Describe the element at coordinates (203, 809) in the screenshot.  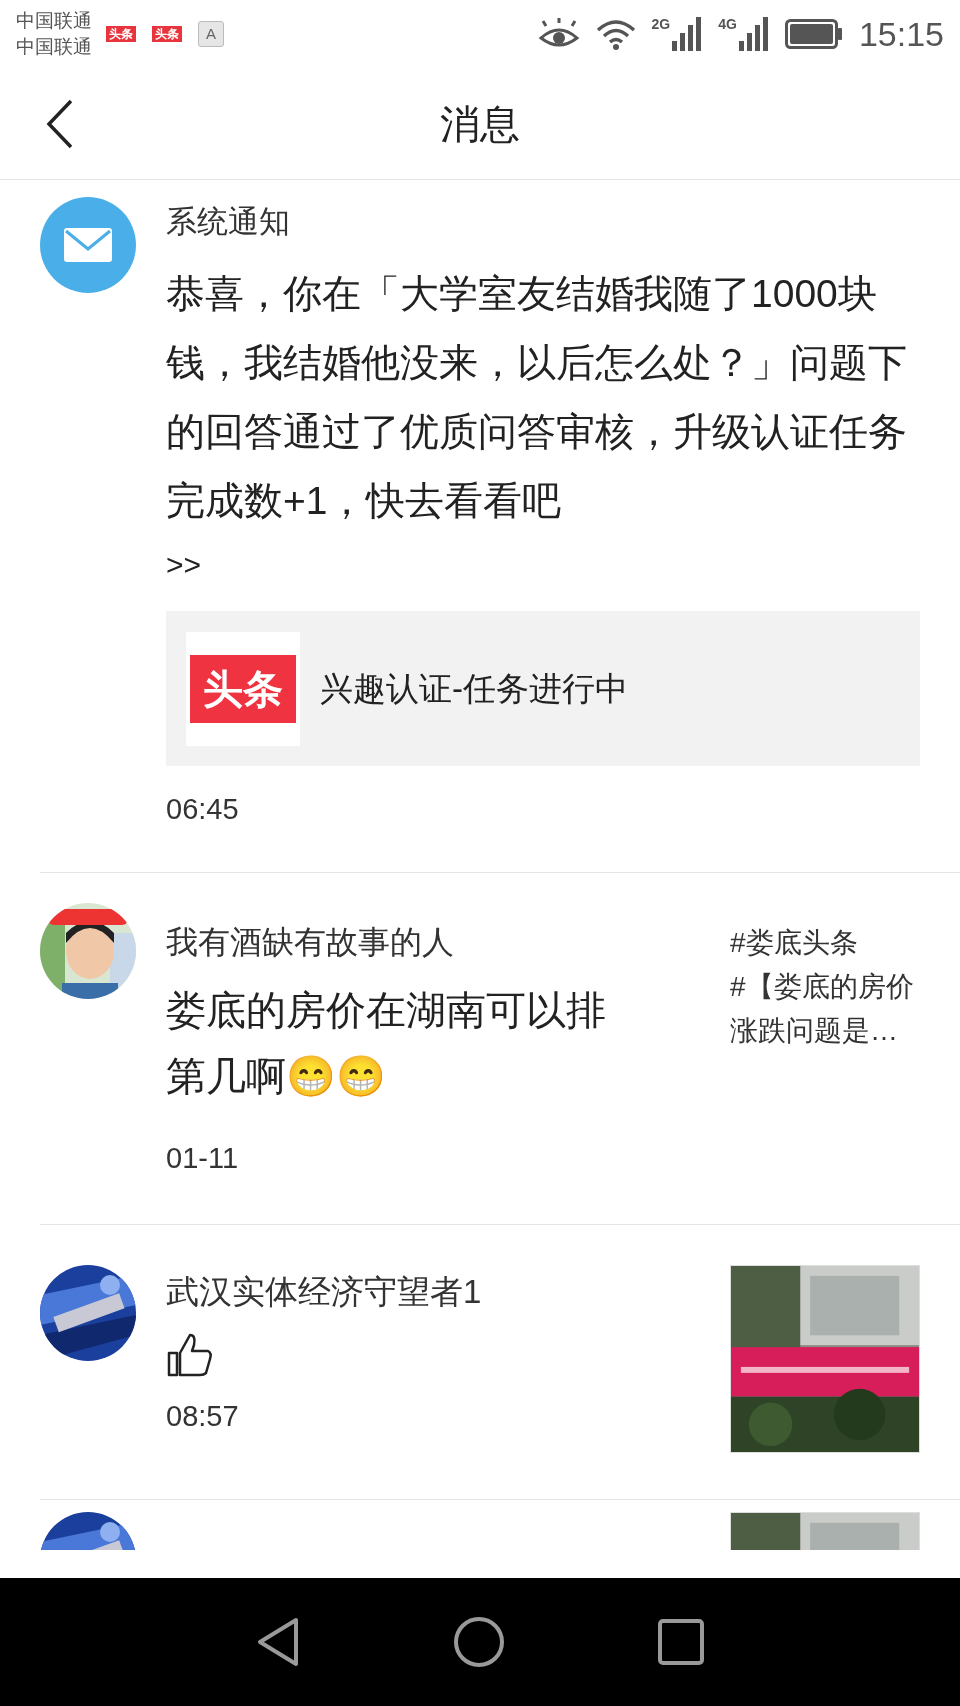
I see `message-time: 06:45` at that location.